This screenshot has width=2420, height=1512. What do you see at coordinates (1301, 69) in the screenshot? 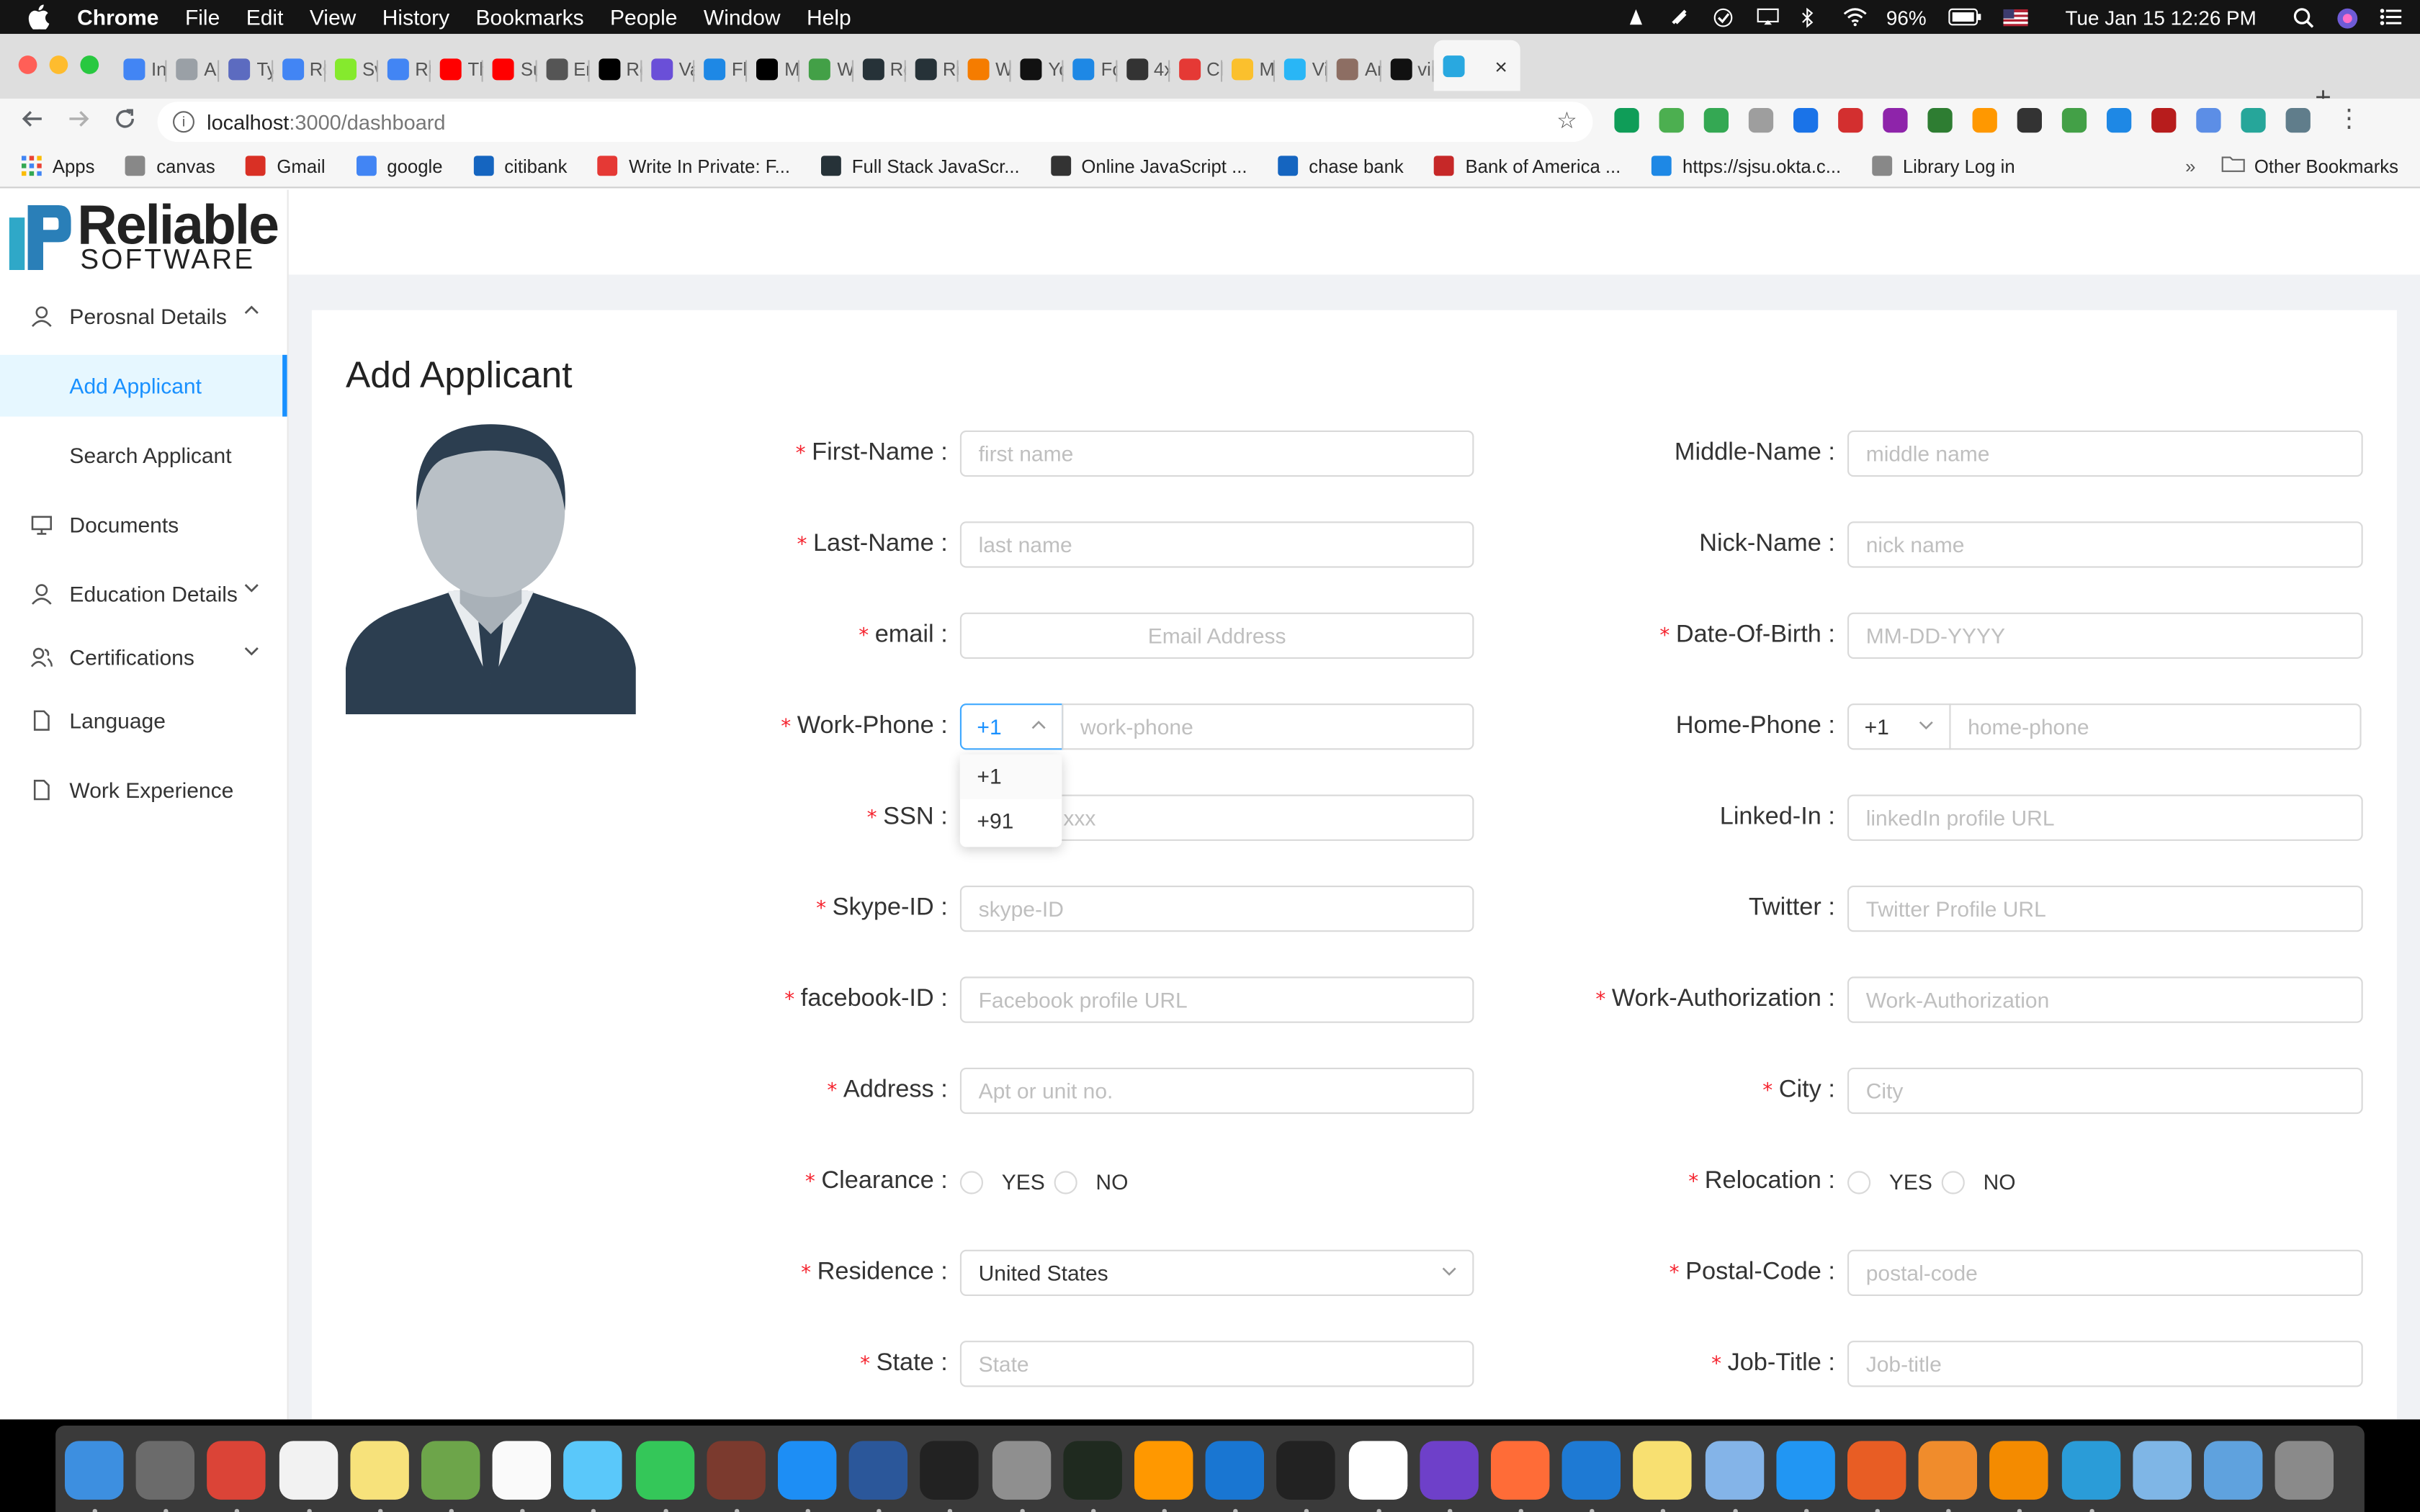
I see `browser-tab: Vin` at bounding box center [1301, 69].